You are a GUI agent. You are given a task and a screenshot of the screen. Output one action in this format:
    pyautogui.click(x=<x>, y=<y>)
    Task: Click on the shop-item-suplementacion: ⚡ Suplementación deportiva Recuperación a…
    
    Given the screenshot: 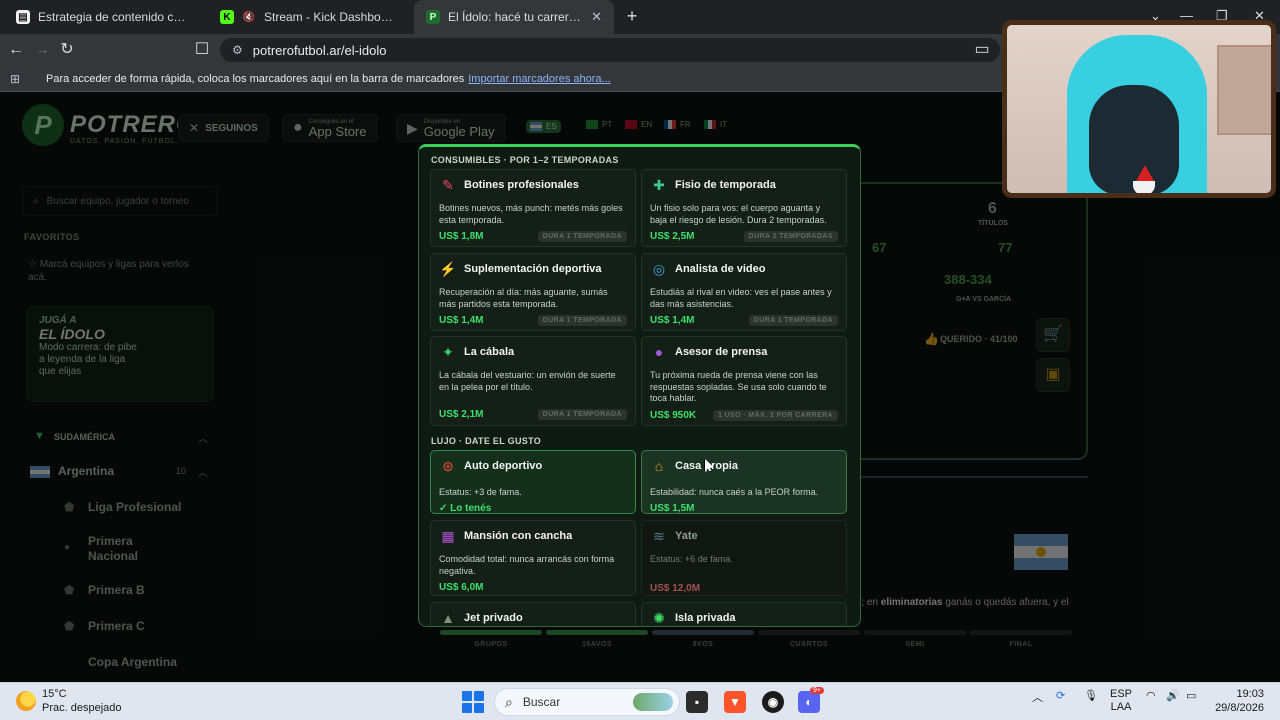 What is the action you would take?
    pyautogui.click(x=533, y=292)
    